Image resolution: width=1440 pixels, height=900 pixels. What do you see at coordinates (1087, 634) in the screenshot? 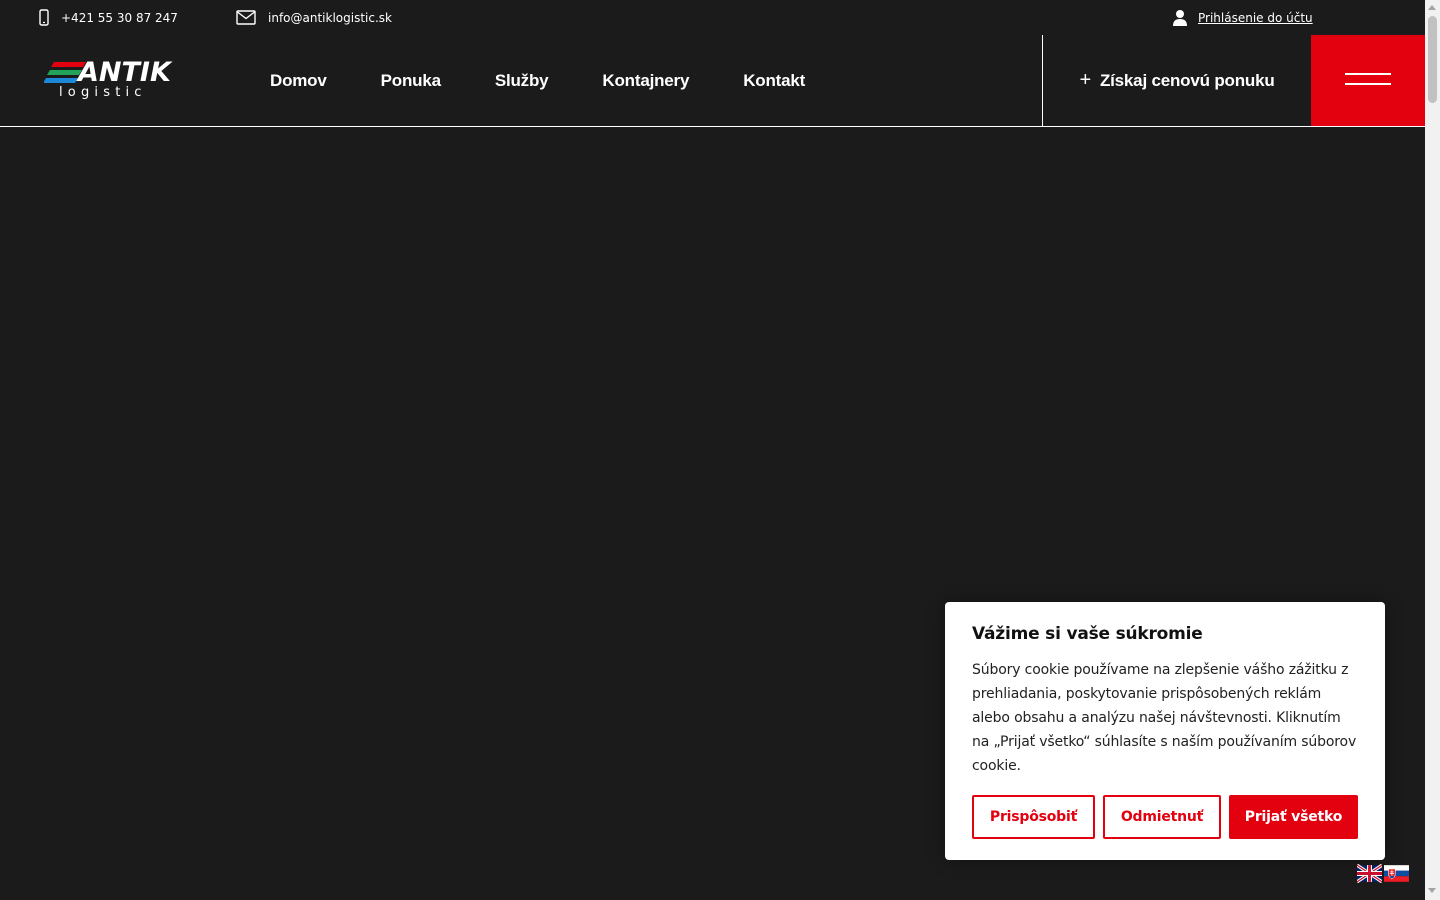
I see `cookie-title: Vážime si vaše súkromie` at bounding box center [1087, 634].